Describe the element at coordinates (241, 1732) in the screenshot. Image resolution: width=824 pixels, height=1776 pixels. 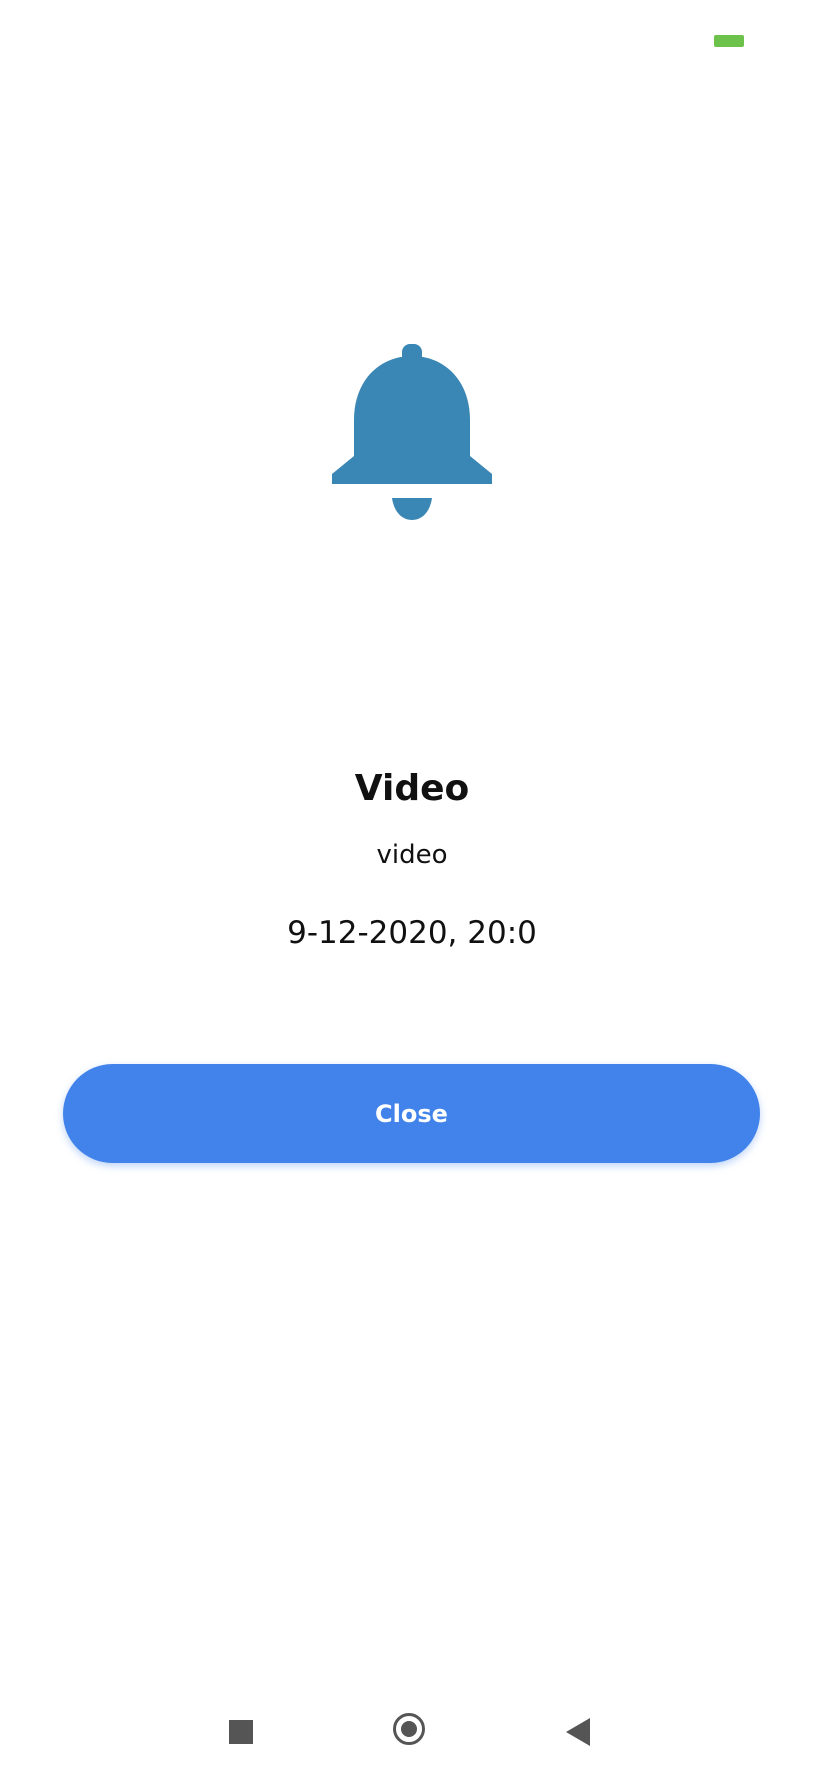
I see `recents-square-icon` at that location.